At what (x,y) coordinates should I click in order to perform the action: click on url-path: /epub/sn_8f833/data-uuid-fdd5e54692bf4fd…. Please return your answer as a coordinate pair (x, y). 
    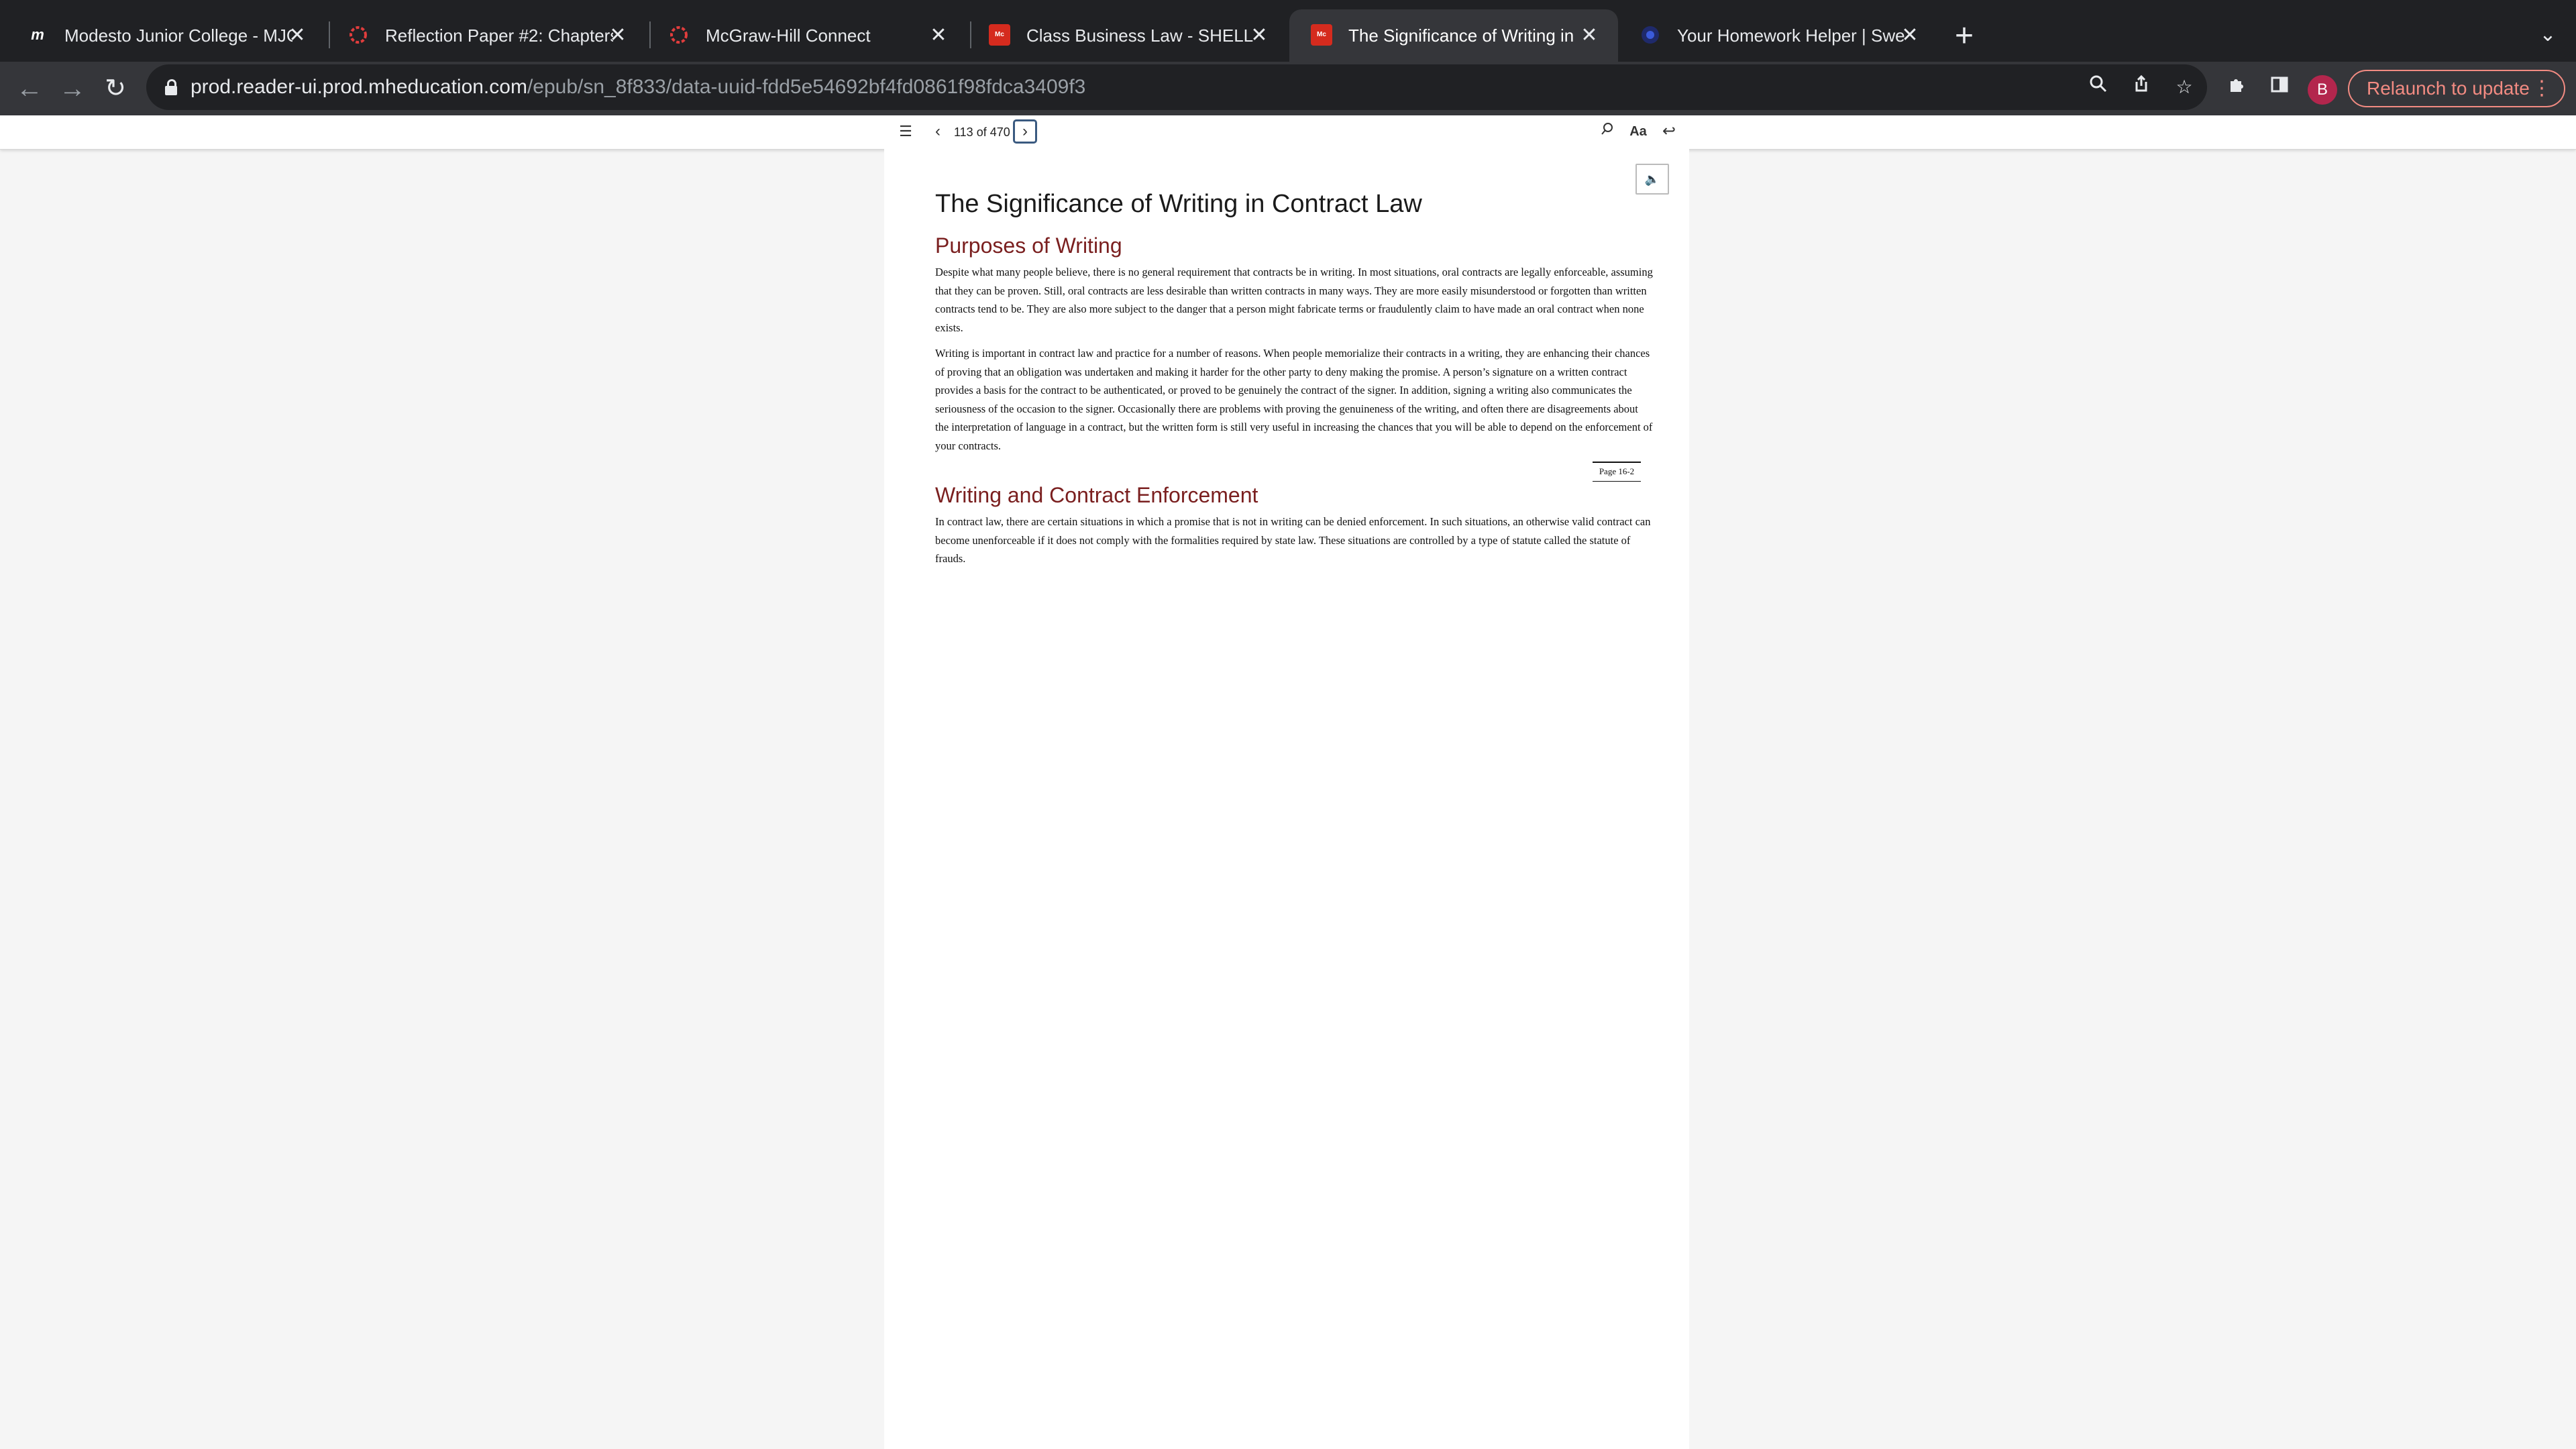
    Looking at the image, I should click on (806, 87).